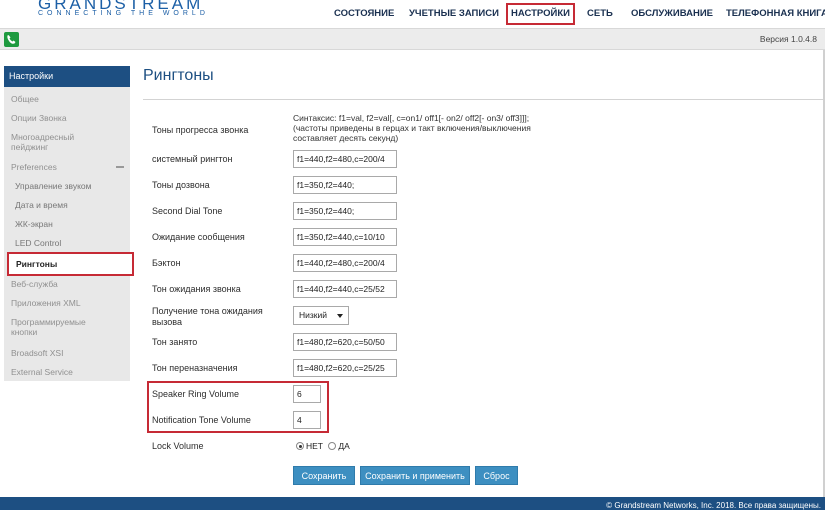 Image resolution: width=825 pixels, height=510 pixels. Describe the element at coordinates (120, 167) in the screenshot. I see `collapse-icon` at that location.